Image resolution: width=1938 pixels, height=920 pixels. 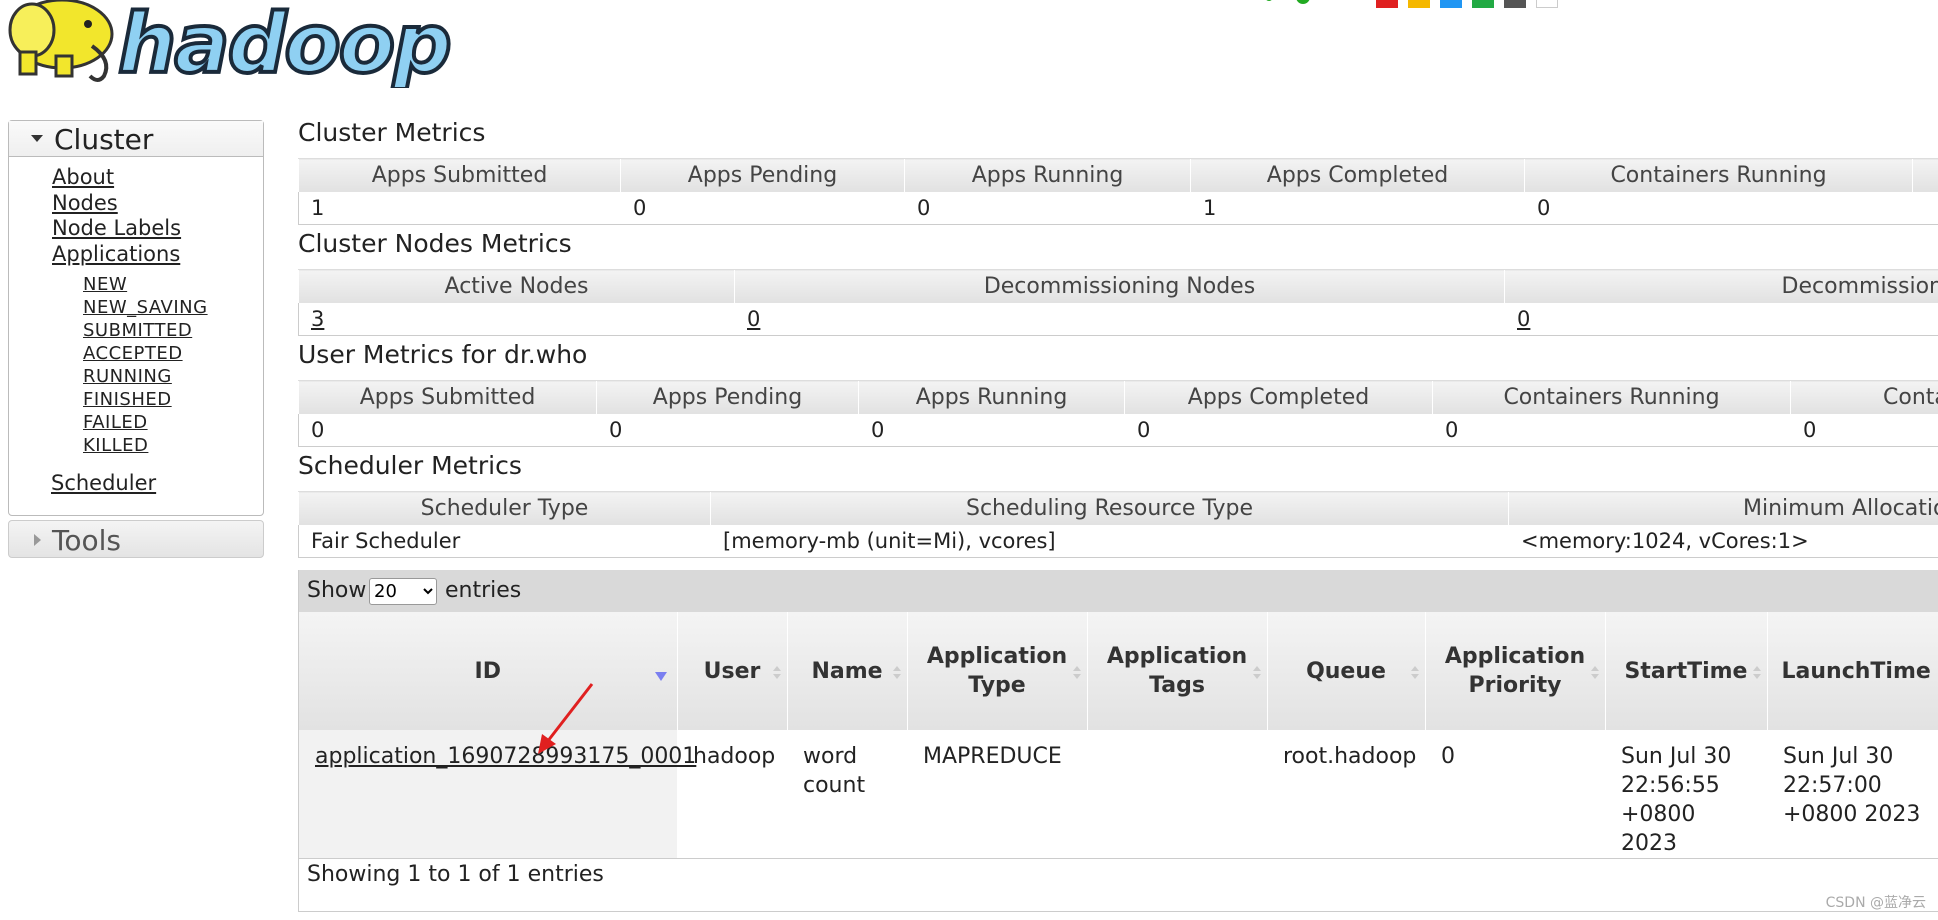 What do you see at coordinates (1852, 671) in the screenshot?
I see `th-launch-time: LaunchTime` at bounding box center [1852, 671].